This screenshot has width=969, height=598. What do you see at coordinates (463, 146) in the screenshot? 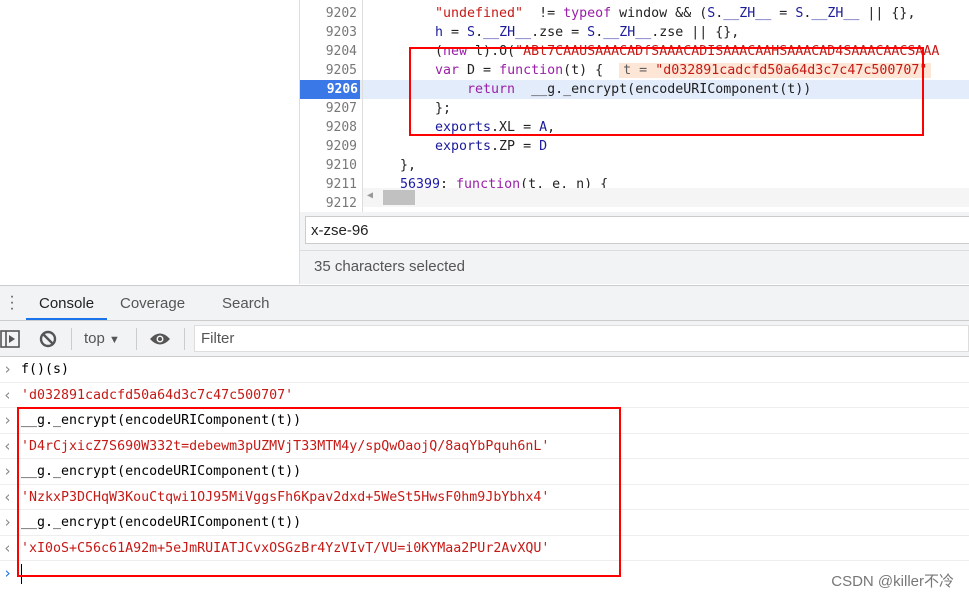
I see `code-token: exports` at bounding box center [463, 146].